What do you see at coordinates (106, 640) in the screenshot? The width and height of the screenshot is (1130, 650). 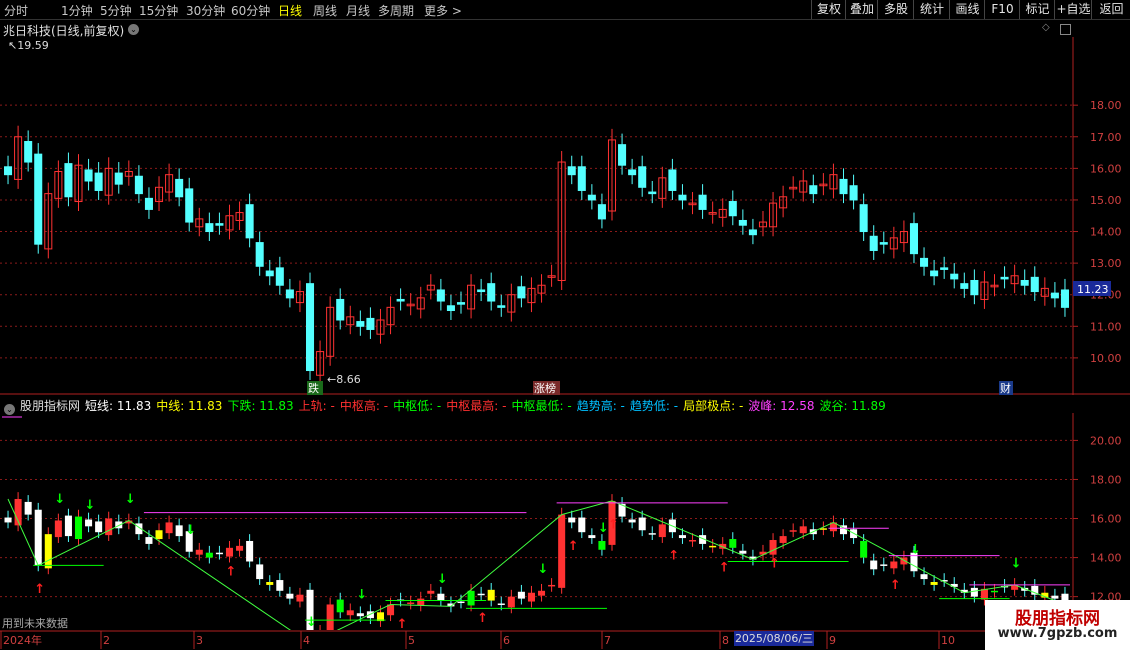 I see `time-label: 2` at bounding box center [106, 640].